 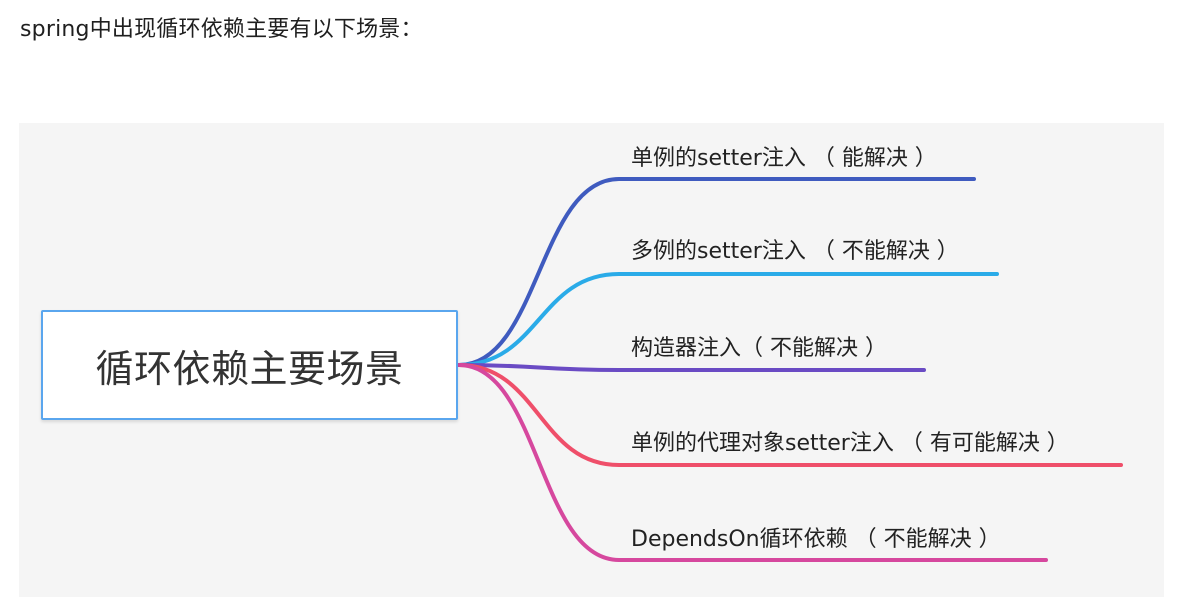 What do you see at coordinates (249, 368) in the screenshot?
I see `root-label: 循环依赖主要场景` at bounding box center [249, 368].